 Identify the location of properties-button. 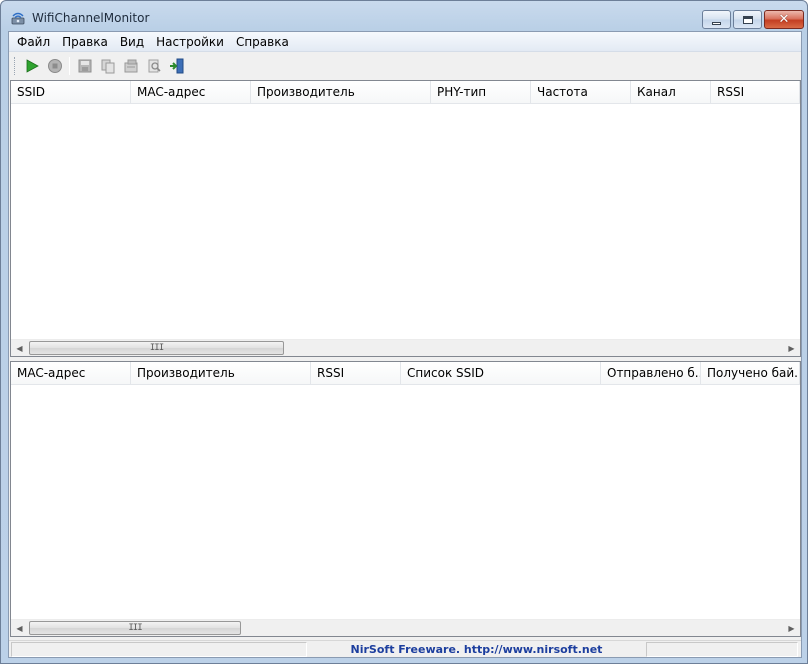
(130, 66).